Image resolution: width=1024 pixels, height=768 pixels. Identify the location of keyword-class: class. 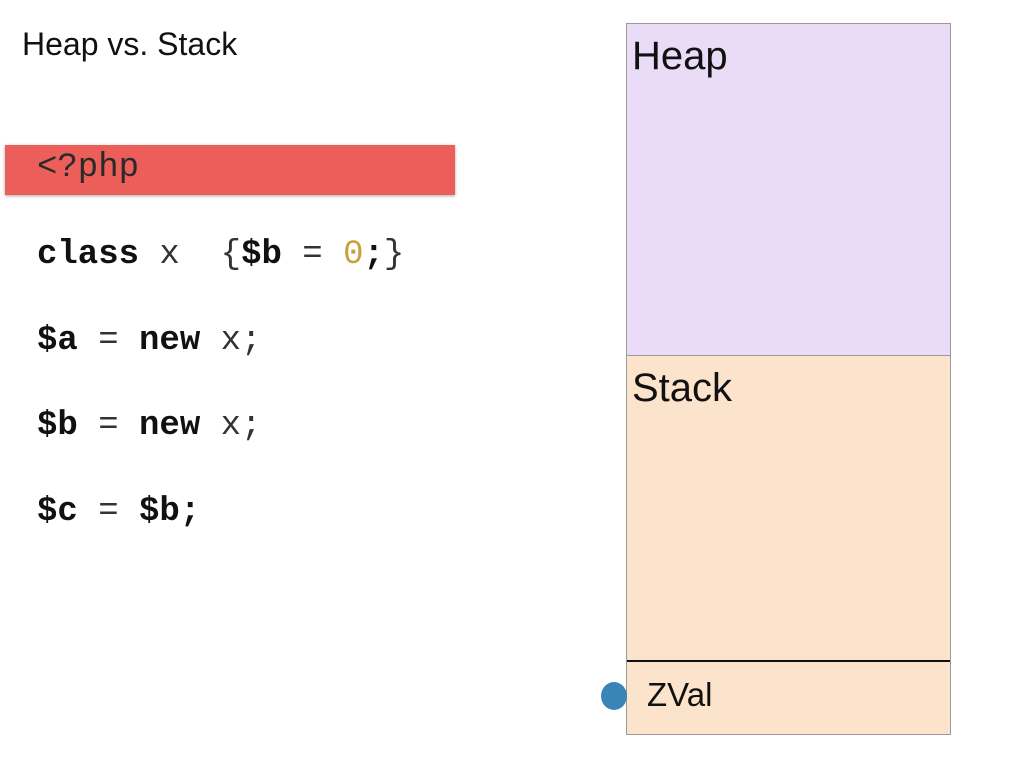
(88, 255).